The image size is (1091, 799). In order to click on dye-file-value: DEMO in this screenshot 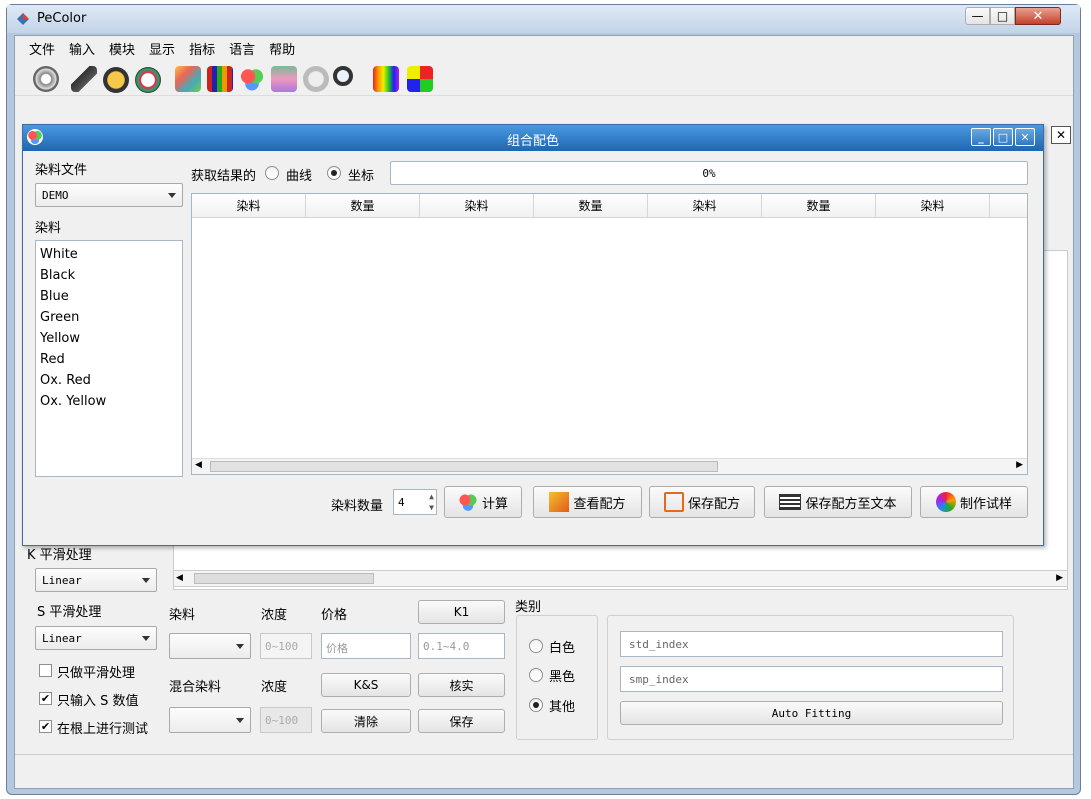, I will do `click(55, 195)`.